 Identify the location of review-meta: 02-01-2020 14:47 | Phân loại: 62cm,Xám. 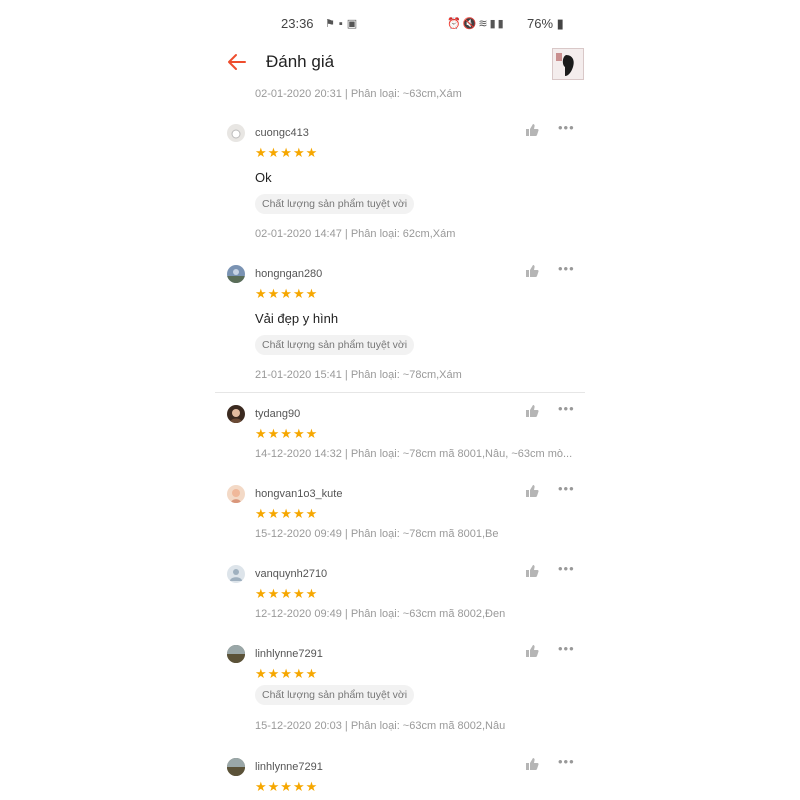
(355, 234).